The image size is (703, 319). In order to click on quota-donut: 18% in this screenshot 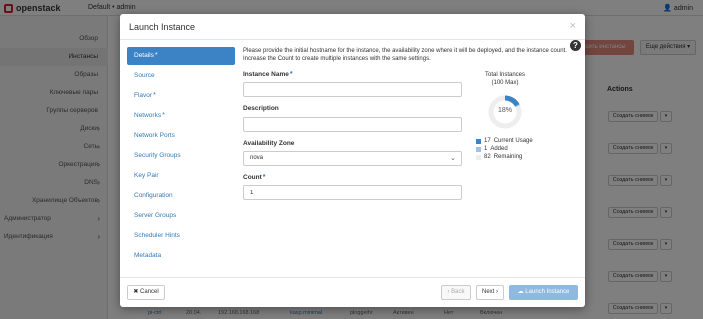, I will do `click(505, 112)`.